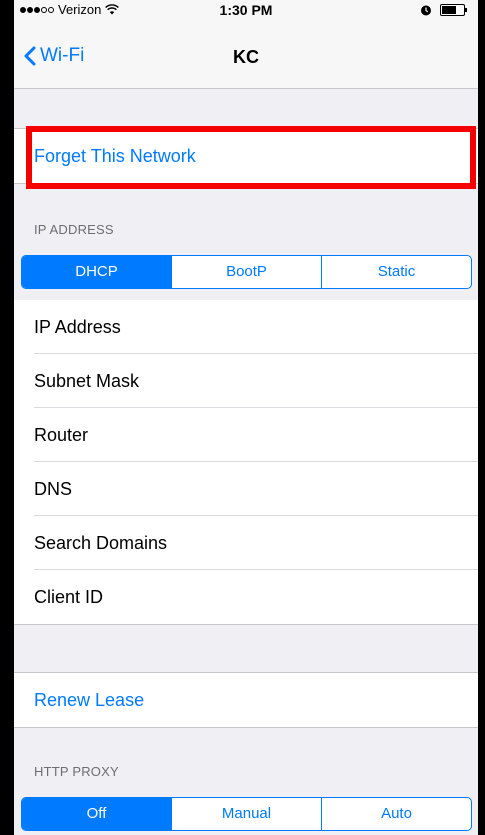 The width and height of the screenshot is (485, 835). I want to click on subnet-mask-row: Subnet Mask, so click(246, 381).